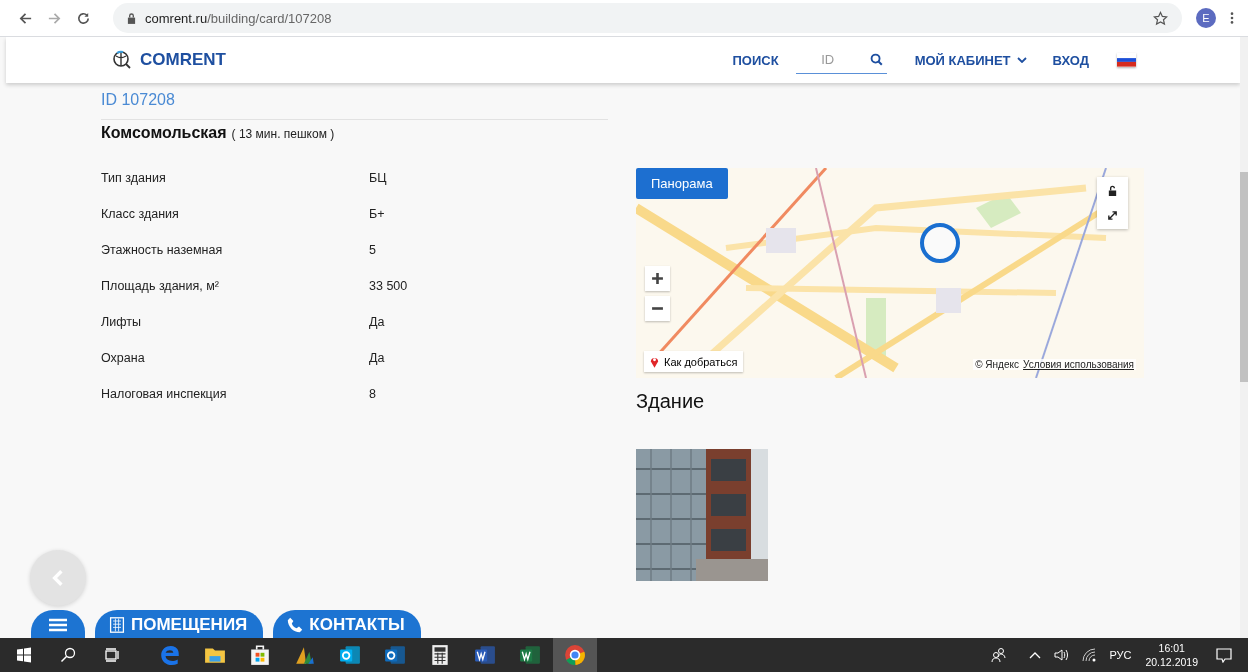 The height and width of the screenshot is (672, 1248). What do you see at coordinates (1035, 655) in the screenshot?
I see `chevron-up-icon` at bounding box center [1035, 655].